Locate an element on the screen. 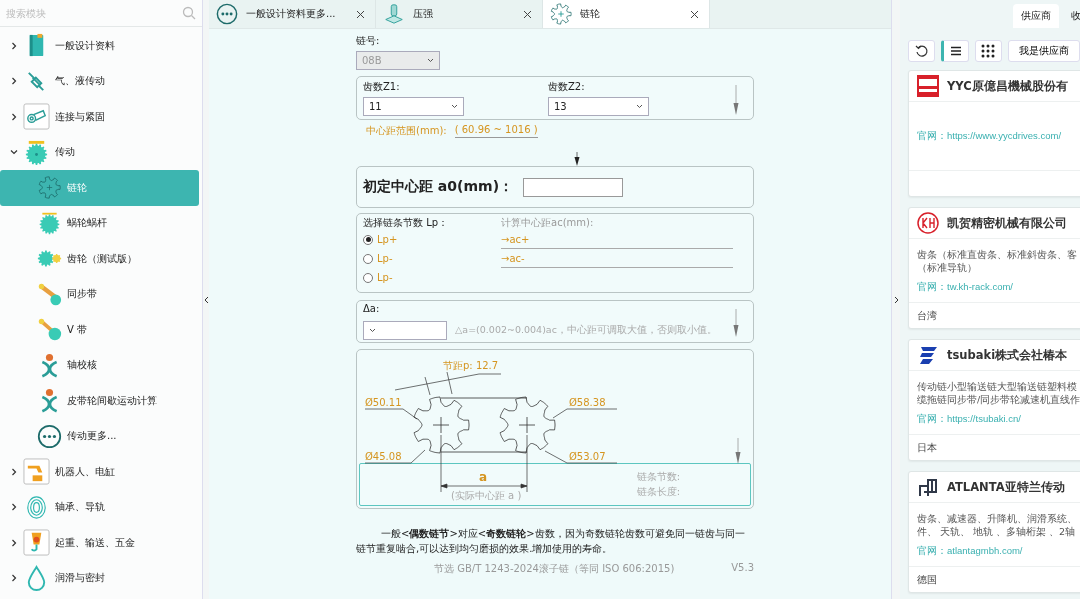 Image resolution: width=1080 pixels, height=599 pixels. input-field is located at coordinates (573, 187).